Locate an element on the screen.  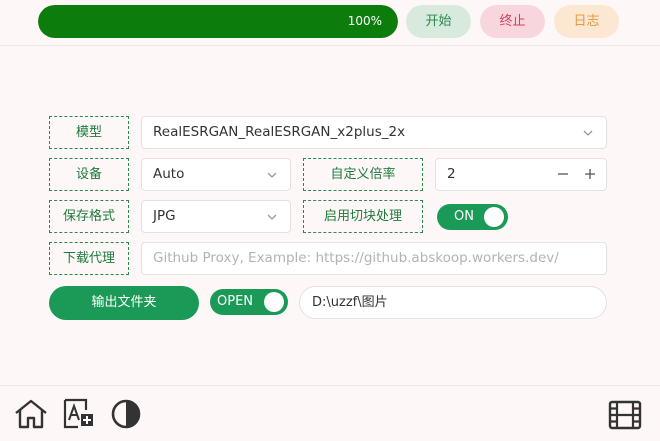
tiling-toggle-text: ON is located at coordinates (464, 216).